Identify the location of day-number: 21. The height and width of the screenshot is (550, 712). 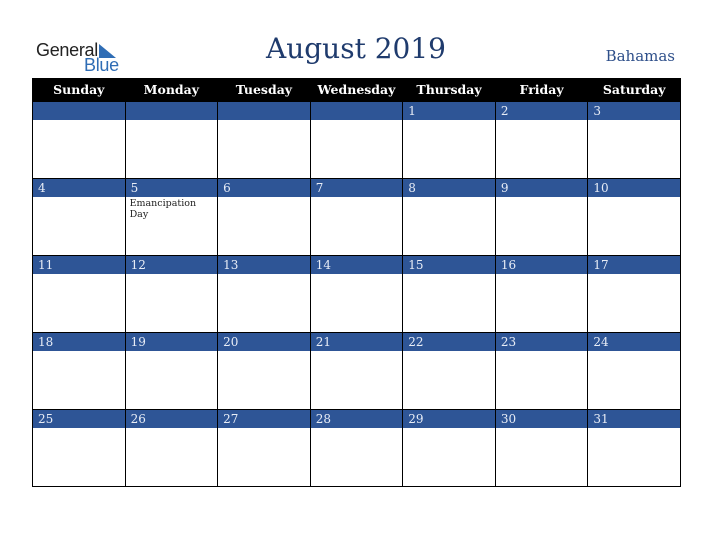
(356, 342).